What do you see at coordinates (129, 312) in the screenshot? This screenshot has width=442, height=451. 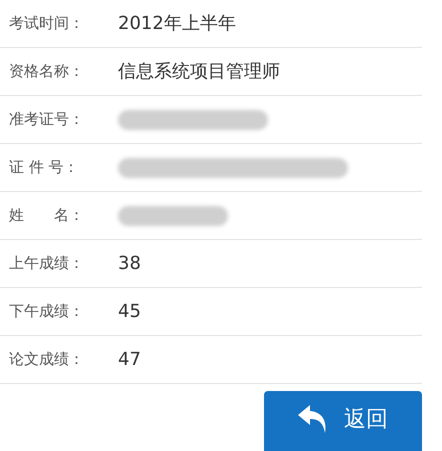 I see `field-value: 45` at bounding box center [129, 312].